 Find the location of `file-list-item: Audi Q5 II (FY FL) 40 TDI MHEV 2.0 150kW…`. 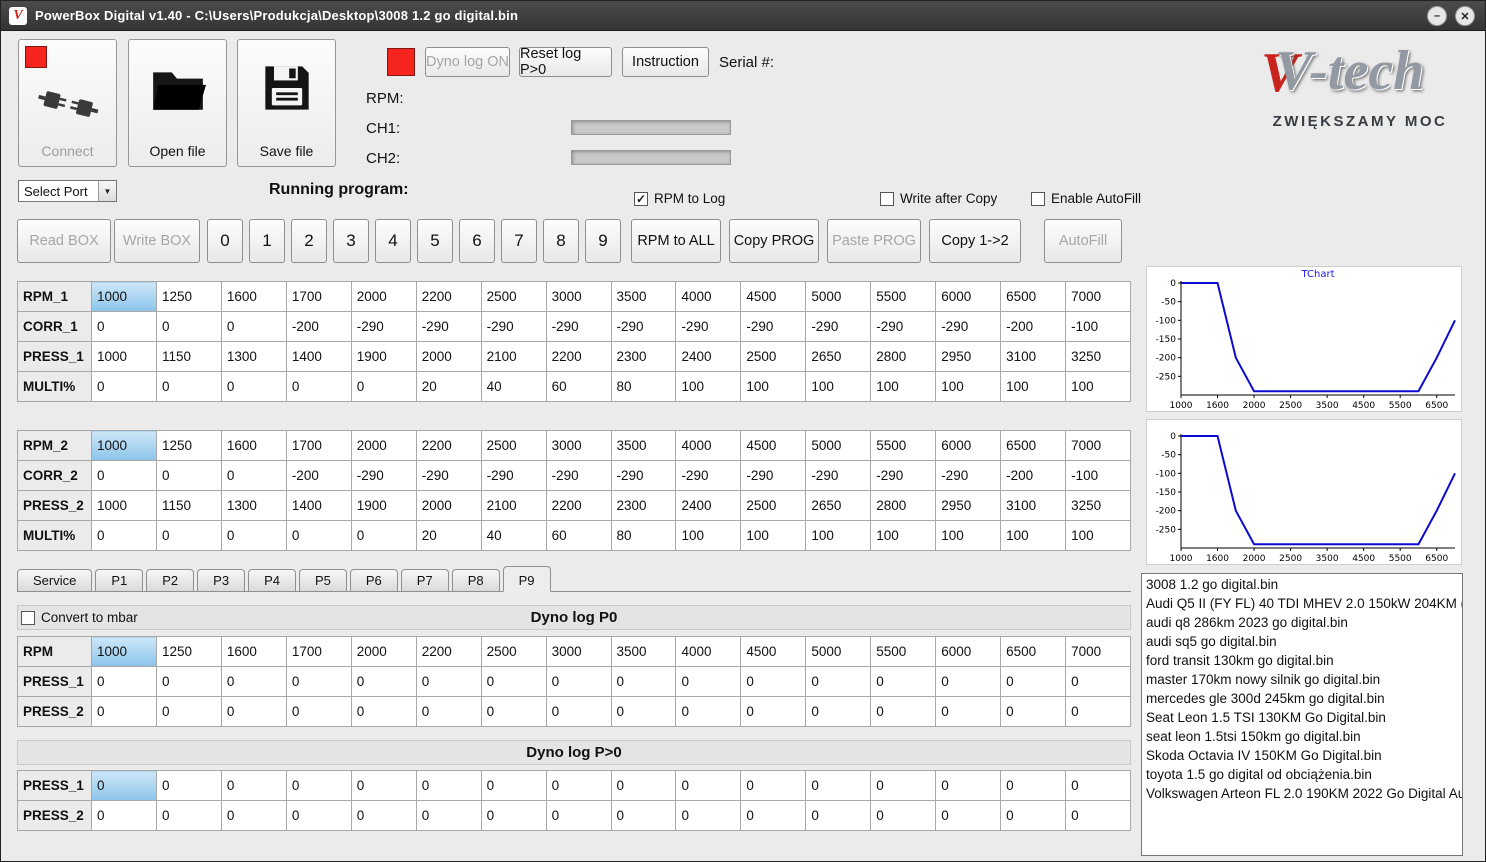

file-list-item: Audi Q5 II (FY FL) 40 TDI MHEV 2.0 150kW… is located at coordinates (1302, 603).